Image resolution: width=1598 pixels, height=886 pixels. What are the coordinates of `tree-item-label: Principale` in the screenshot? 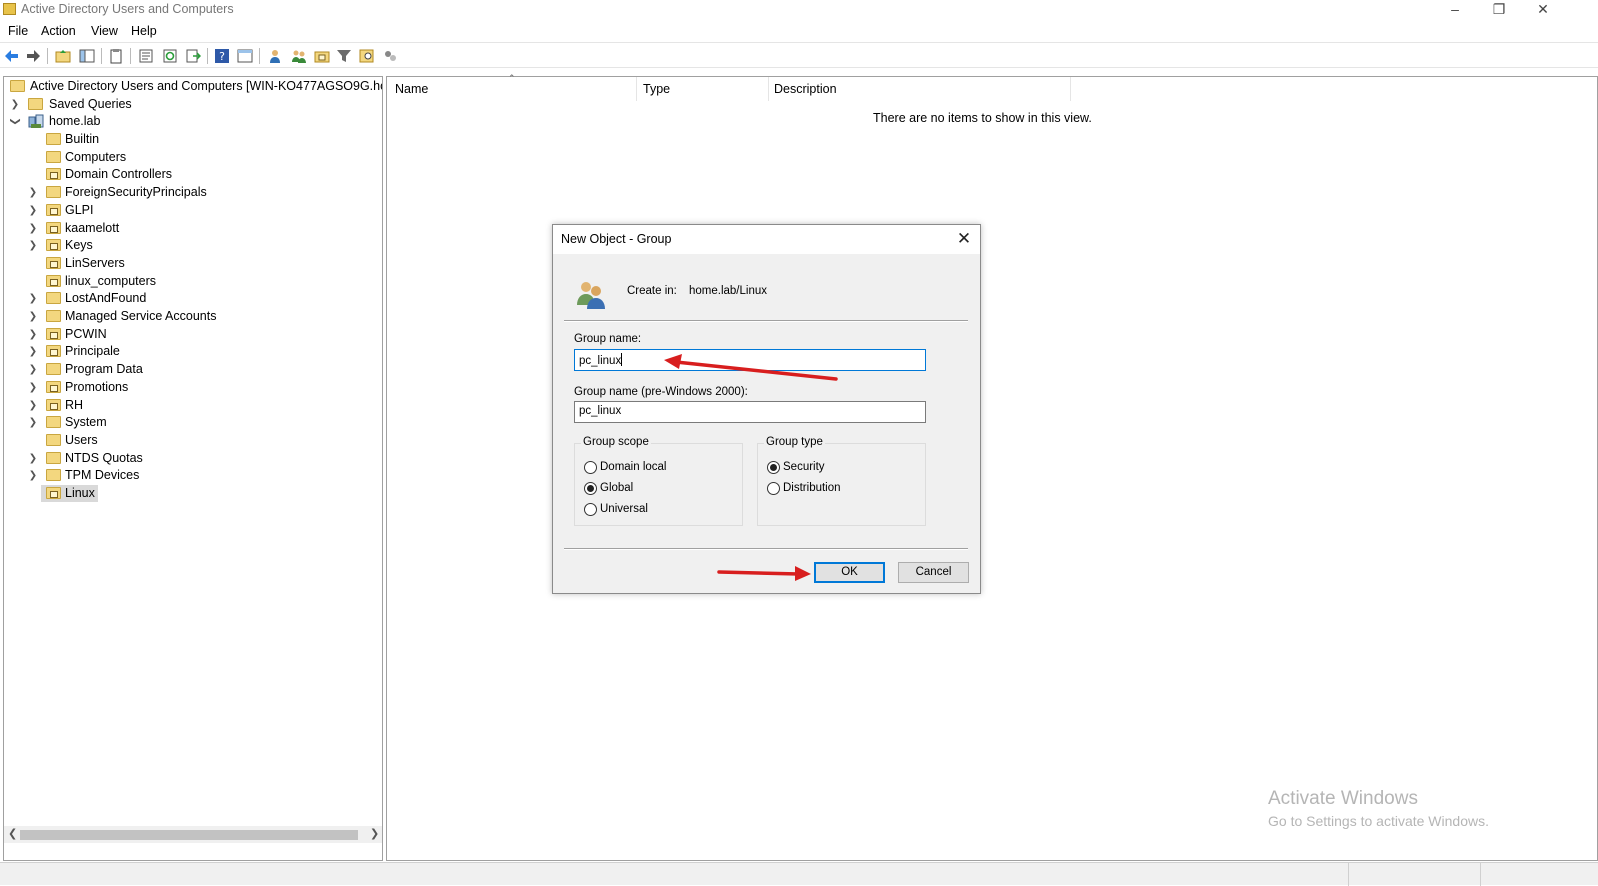 It's located at (92, 351).